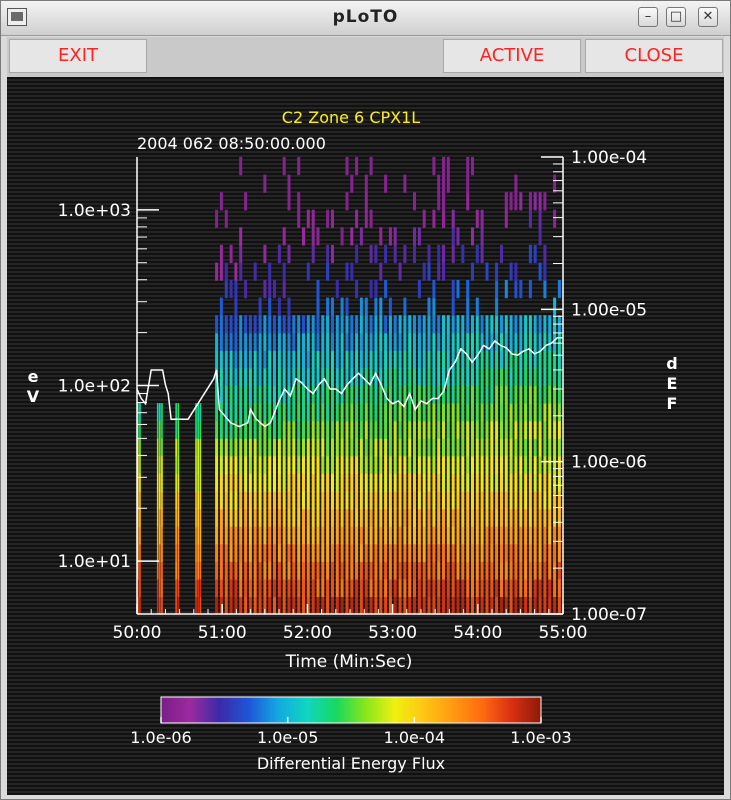  What do you see at coordinates (654, 56) in the screenshot?
I see `close-button: CLOSE` at bounding box center [654, 56].